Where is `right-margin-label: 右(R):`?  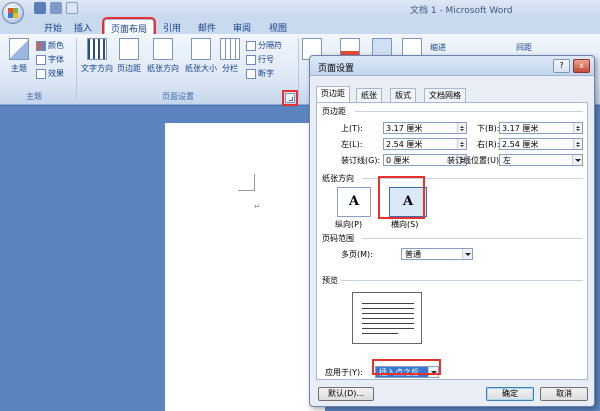 right-margin-label: 右(R): is located at coordinates (488, 144).